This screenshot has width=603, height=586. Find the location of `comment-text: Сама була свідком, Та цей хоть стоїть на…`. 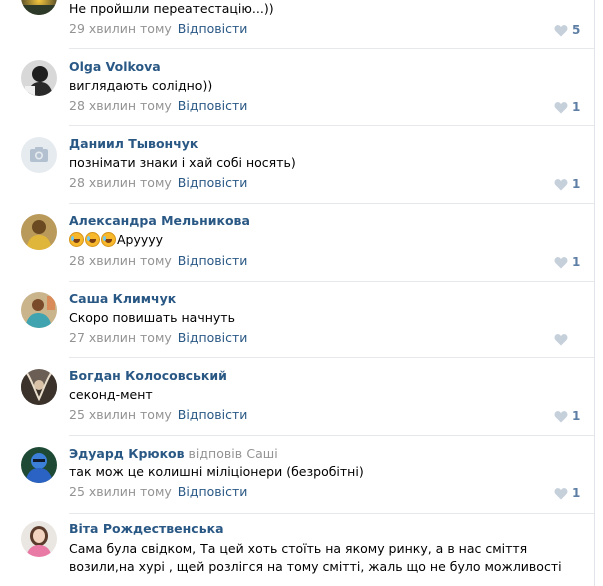

comment-text: Сама була свідком, Та цей хоть стоїть на… is located at coordinates (319, 558).